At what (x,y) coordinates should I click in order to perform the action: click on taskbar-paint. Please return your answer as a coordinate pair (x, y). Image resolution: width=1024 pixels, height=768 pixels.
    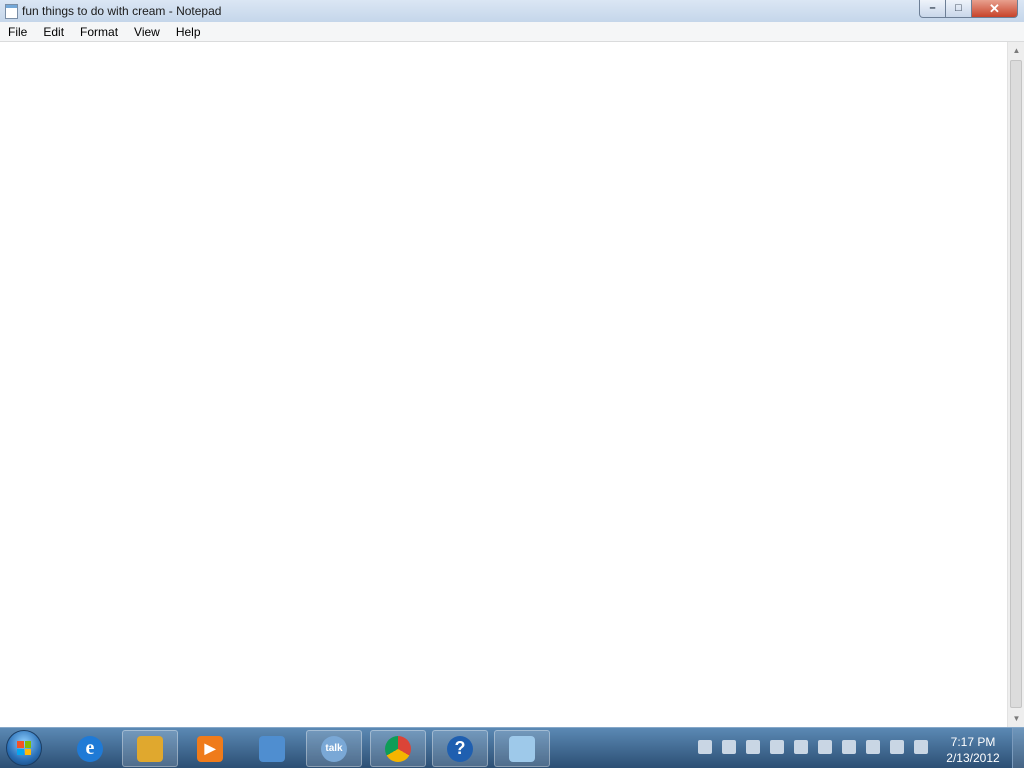
    Looking at the image, I should click on (272, 748).